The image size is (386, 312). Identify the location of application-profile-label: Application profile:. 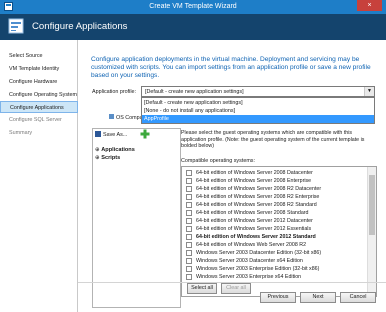
(114, 92).